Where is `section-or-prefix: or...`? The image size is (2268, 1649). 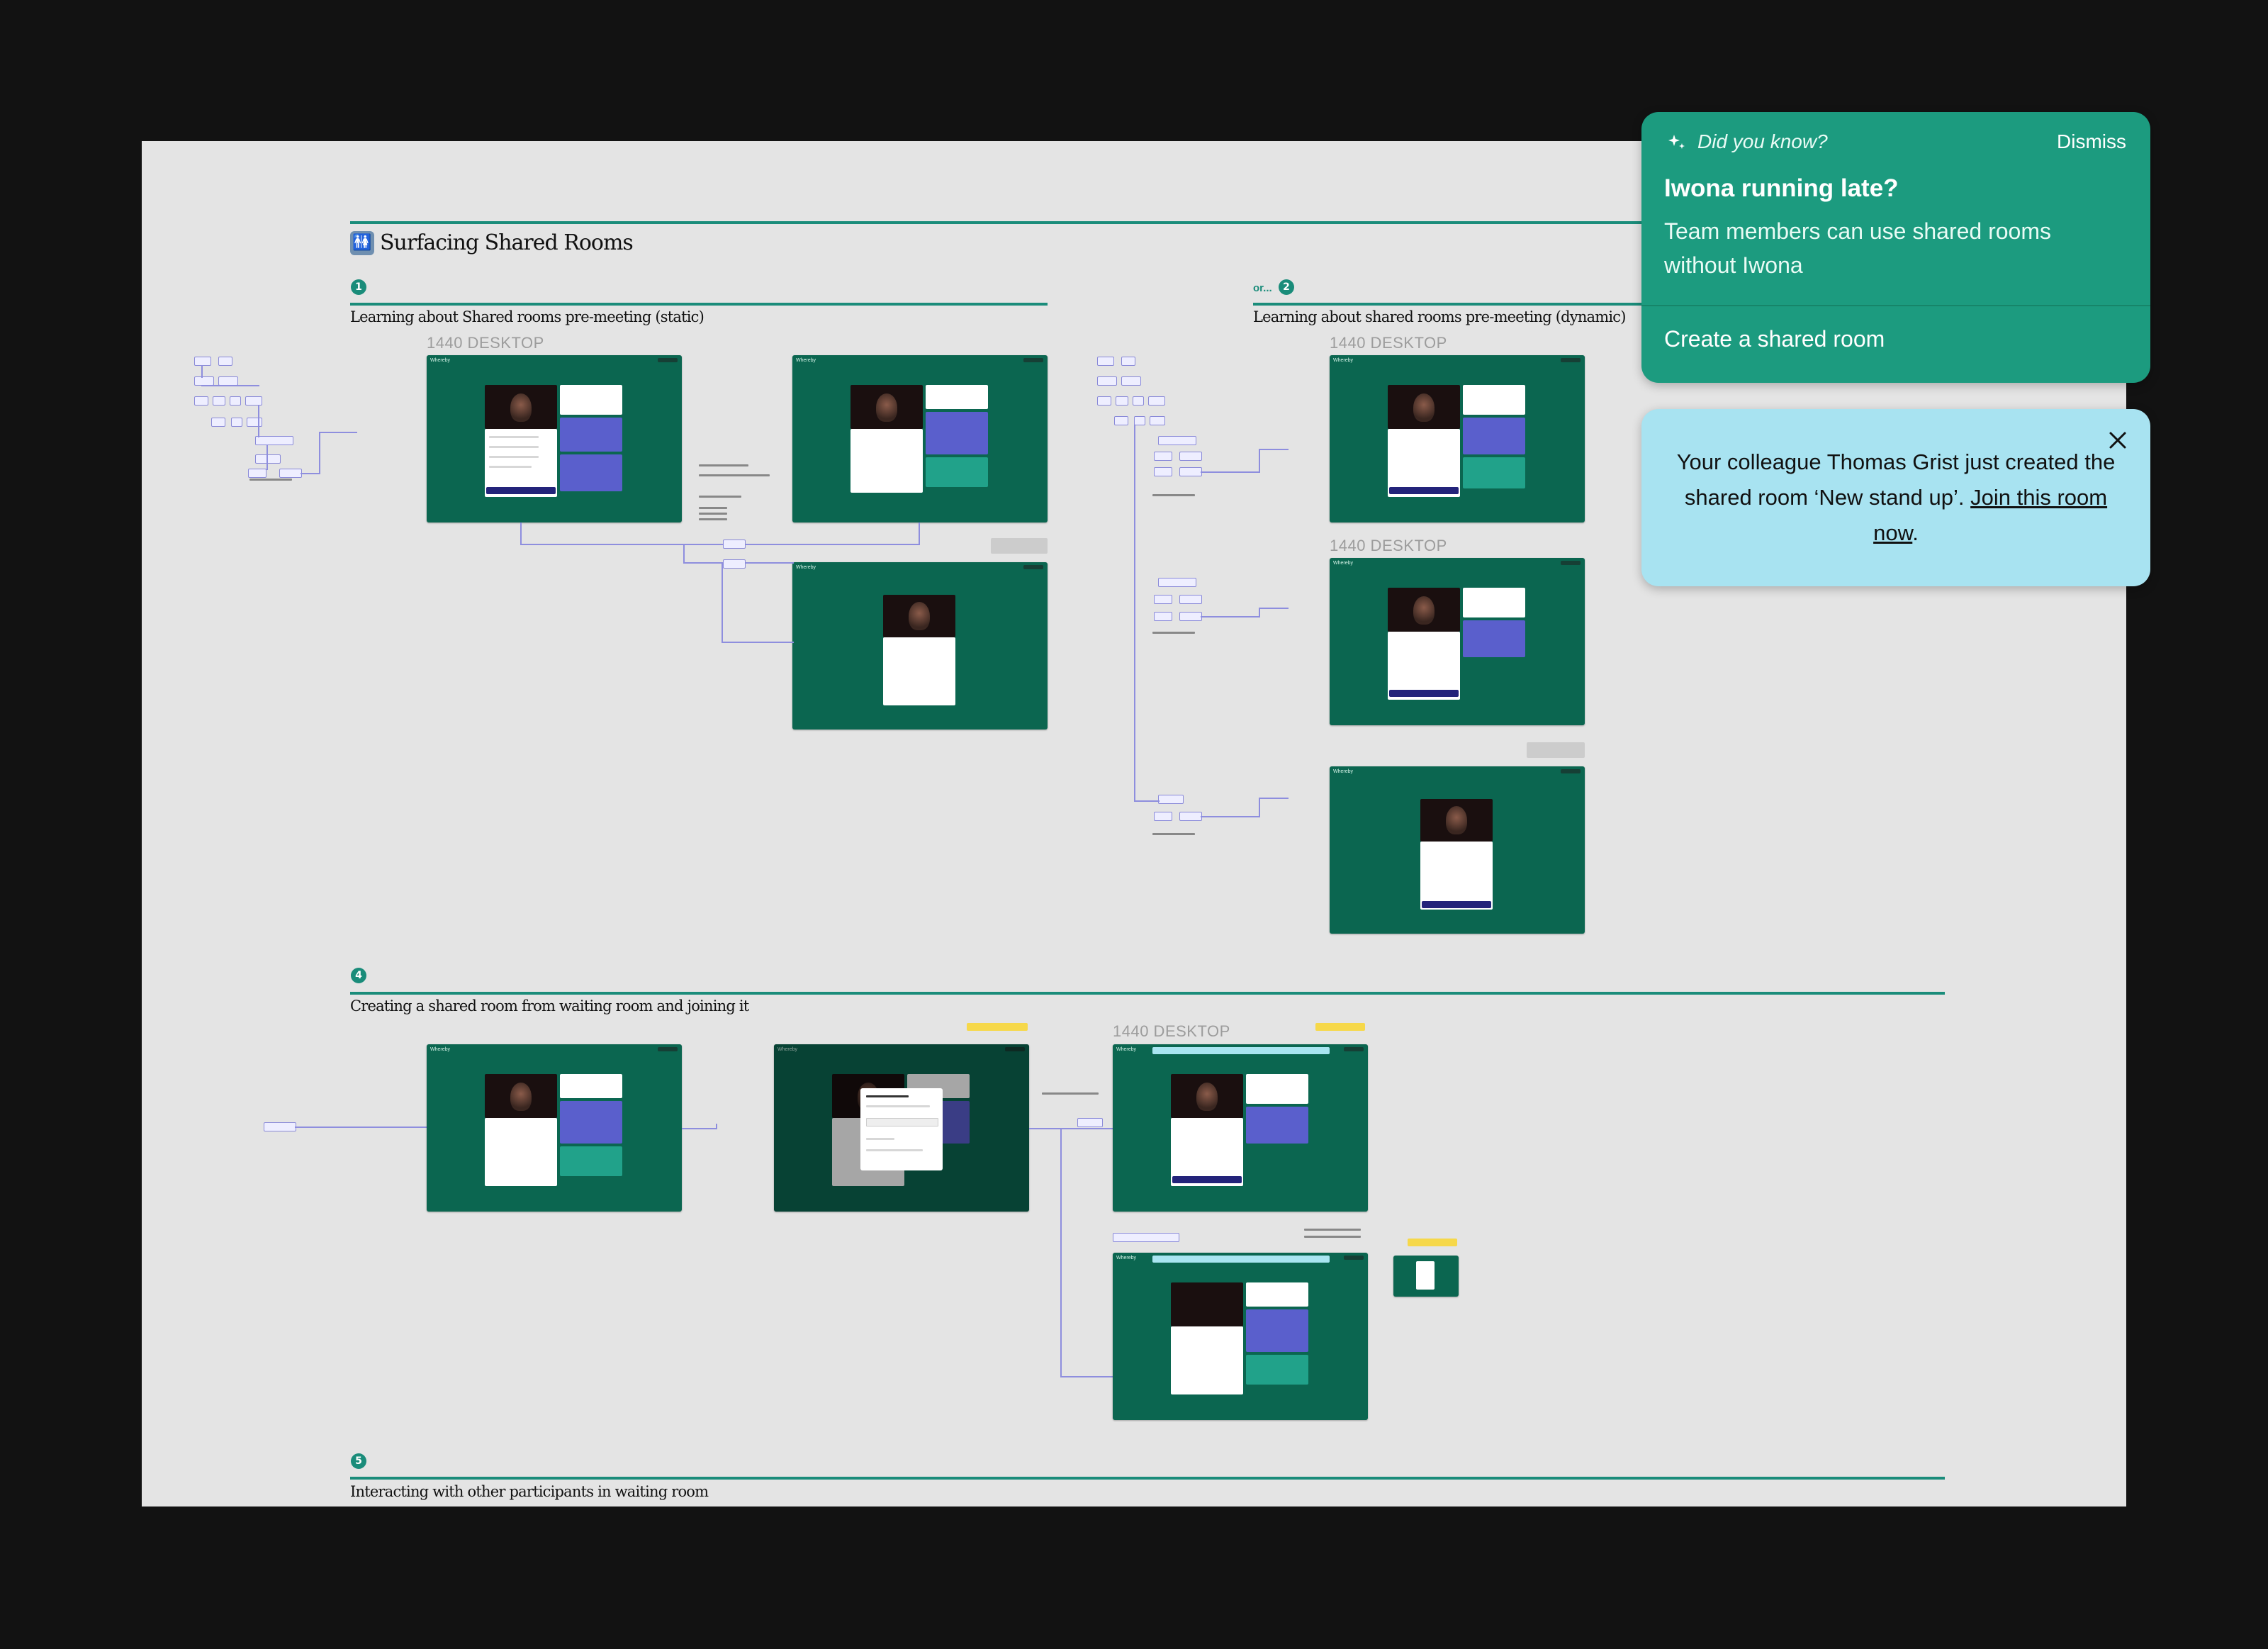 section-or-prefix: or... is located at coordinates (1262, 288).